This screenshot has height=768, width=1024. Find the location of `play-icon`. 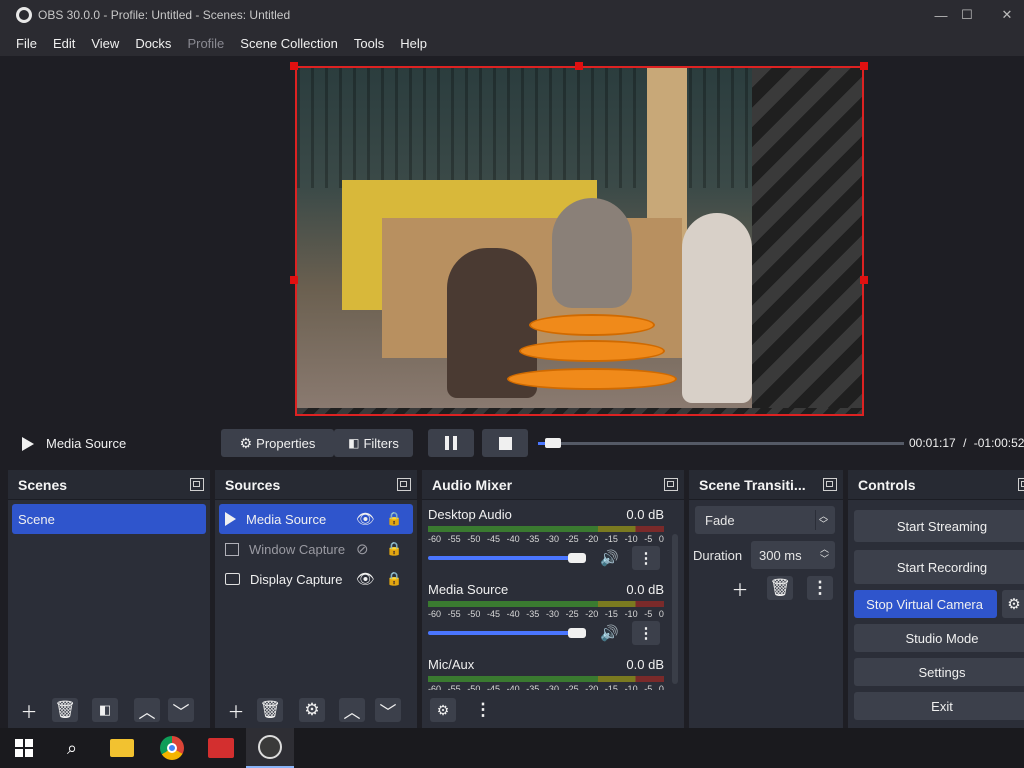

play-icon is located at coordinates (230, 519).